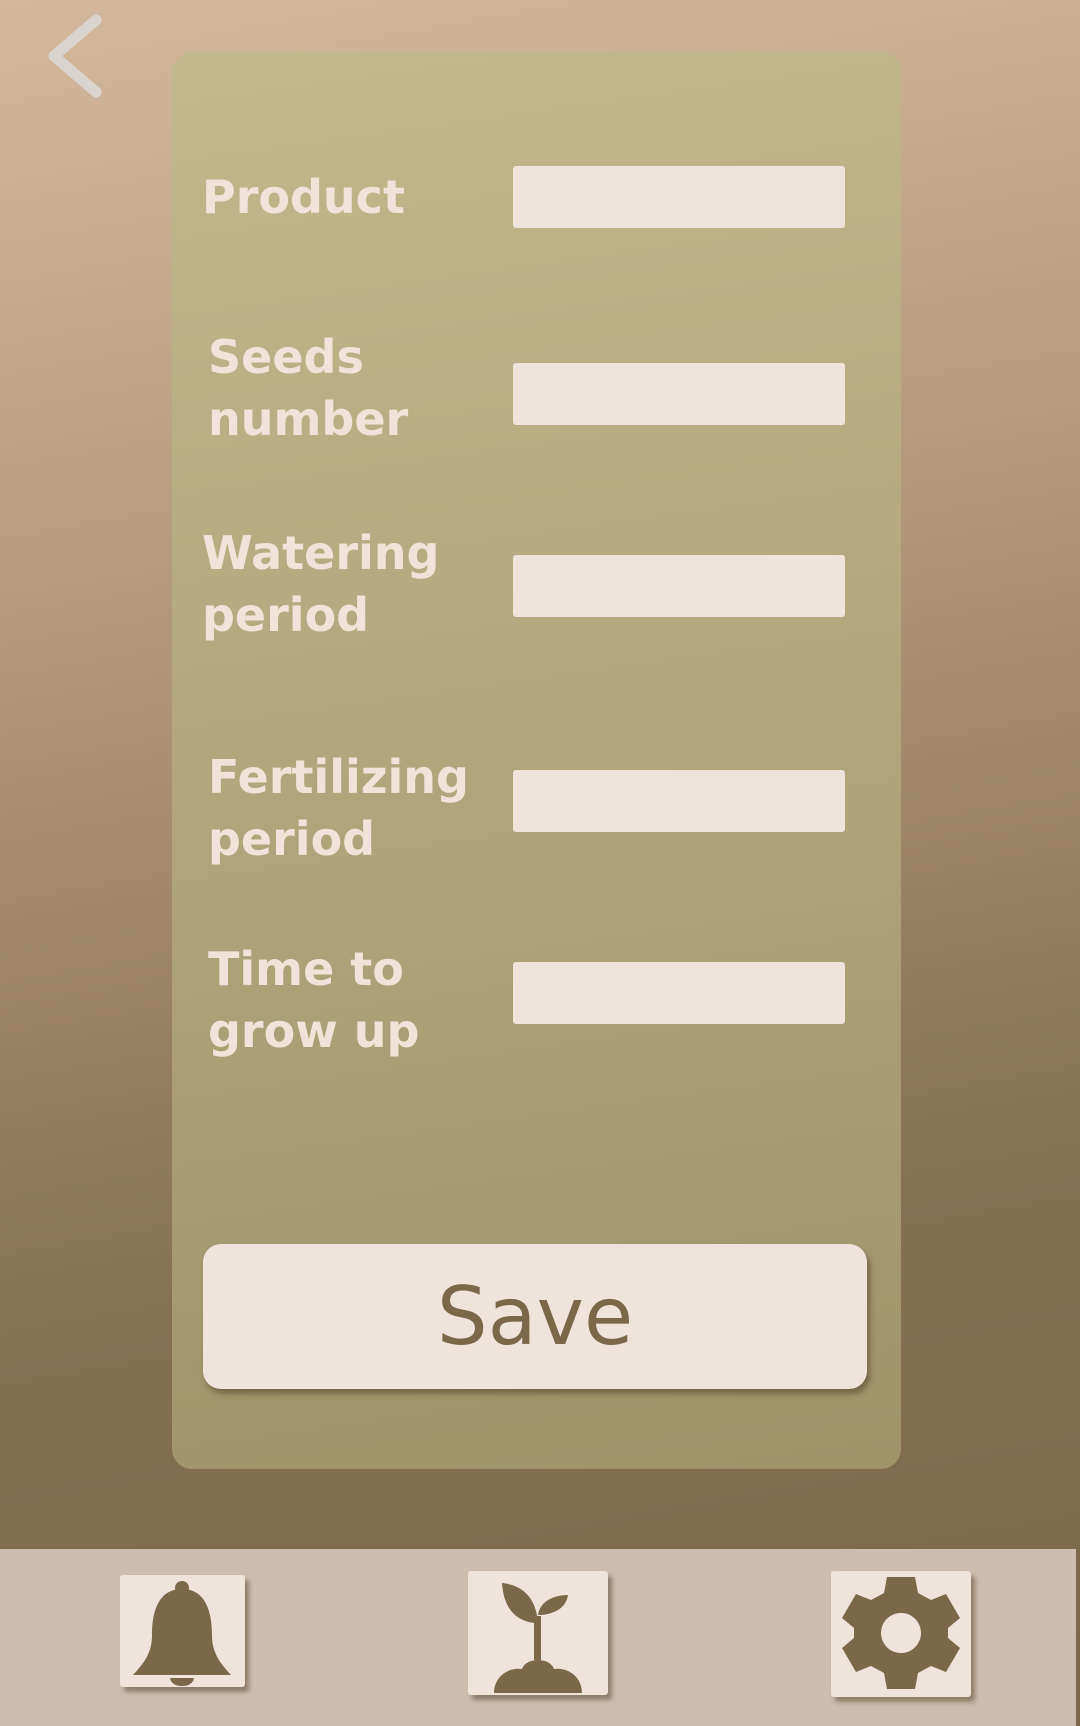 This screenshot has width=1080, height=1726. Describe the element at coordinates (679, 394) in the screenshot. I see `seeds-number-input` at that location.